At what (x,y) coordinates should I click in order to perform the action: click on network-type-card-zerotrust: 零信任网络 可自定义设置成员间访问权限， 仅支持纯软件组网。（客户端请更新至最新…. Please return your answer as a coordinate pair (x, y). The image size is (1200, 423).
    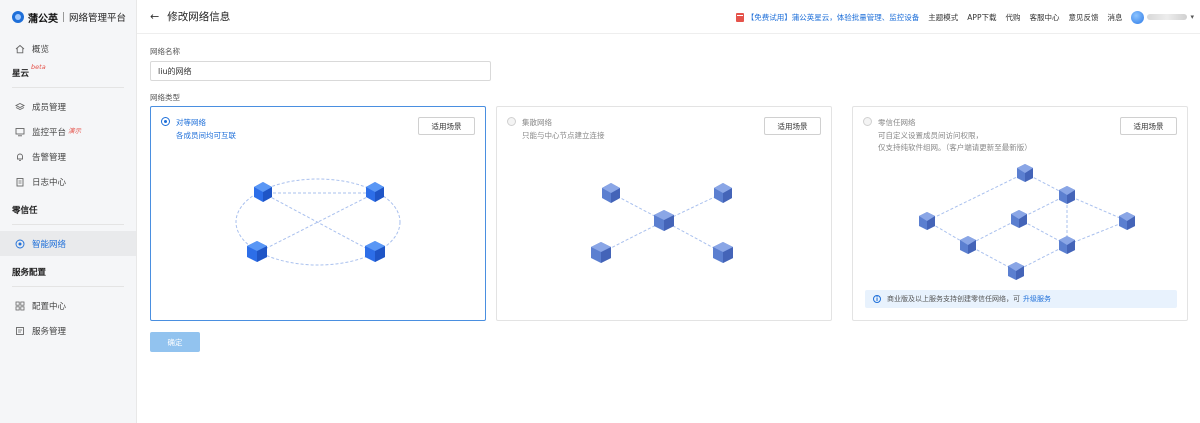
    Looking at the image, I should click on (1020, 213).